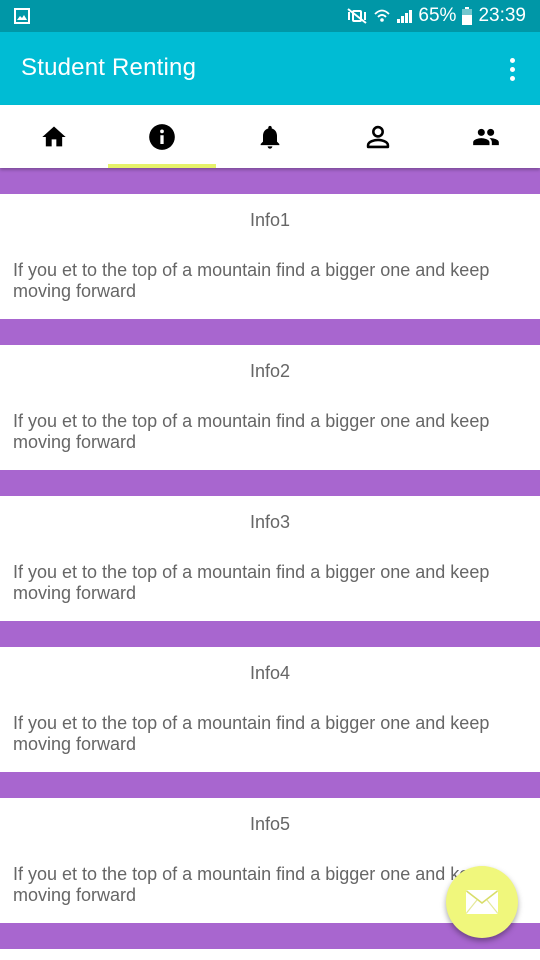  I want to click on tab-people, so click(486, 136).